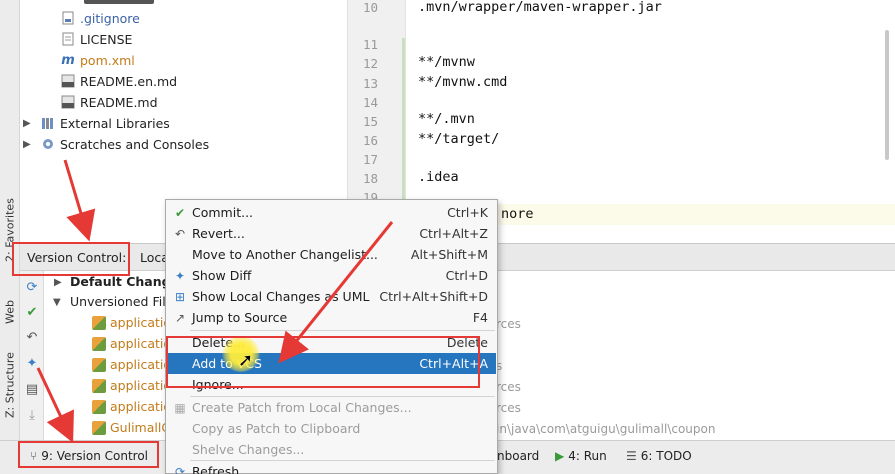 The width and height of the screenshot is (895, 474). What do you see at coordinates (631, 456) in the screenshot?
I see `todo-icon: ☰` at bounding box center [631, 456].